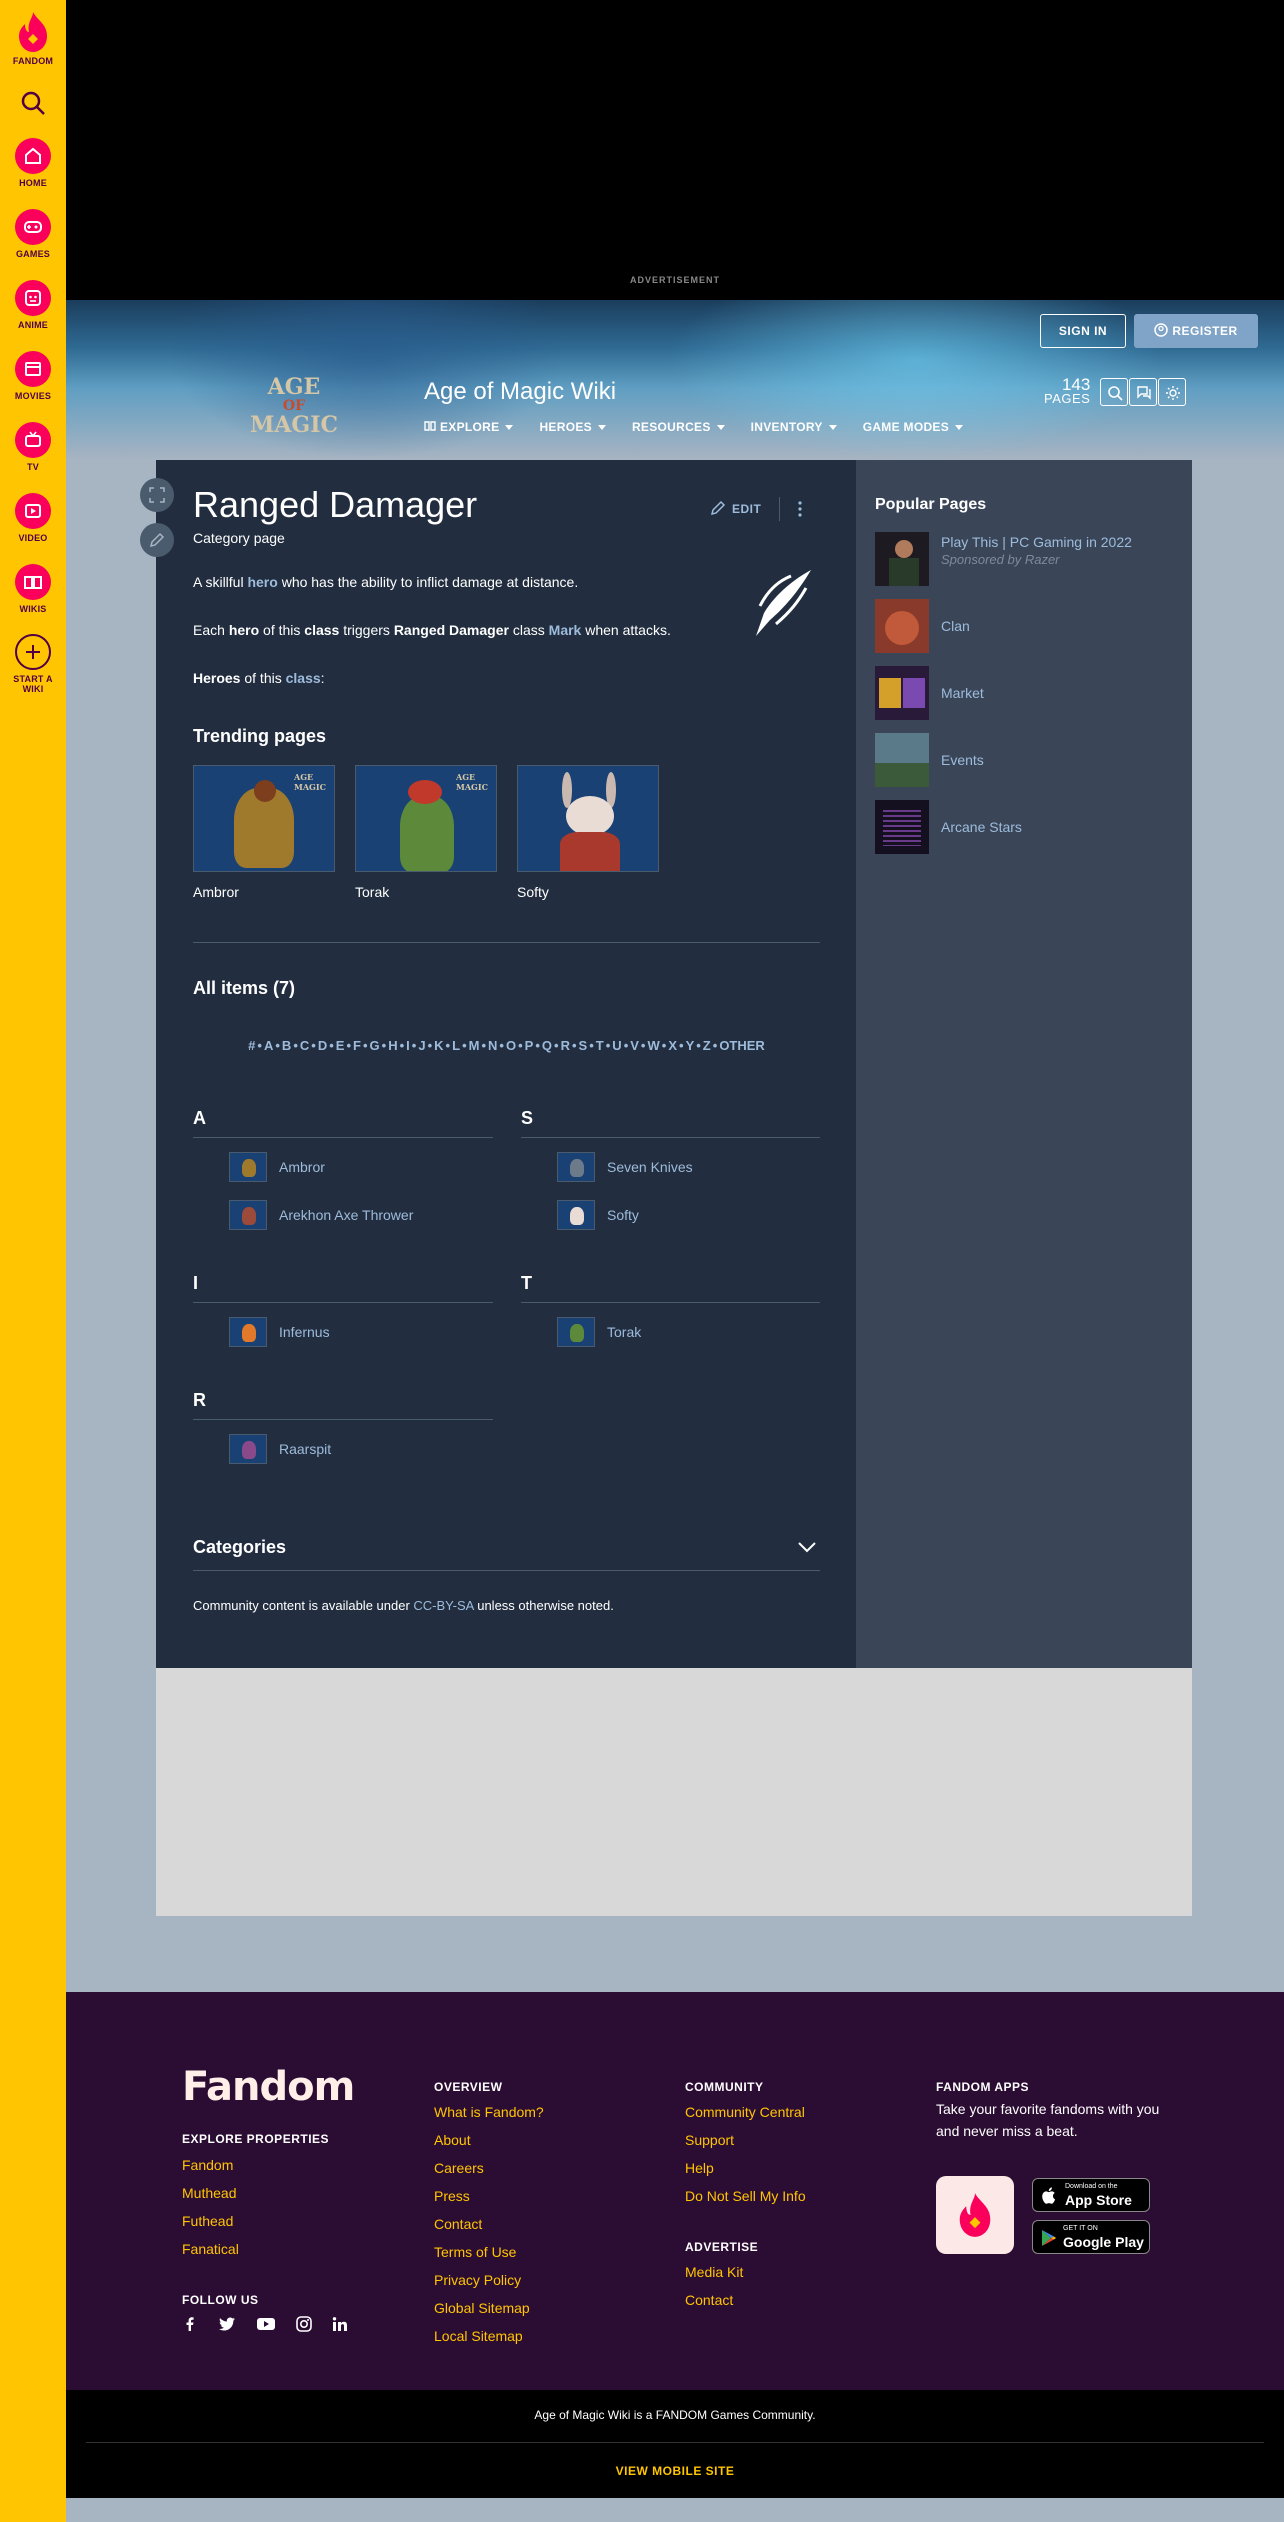 The image size is (1284, 2522). Describe the element at coordinates (303, 678) in the screenshot. I see `class-link: class` at that location.